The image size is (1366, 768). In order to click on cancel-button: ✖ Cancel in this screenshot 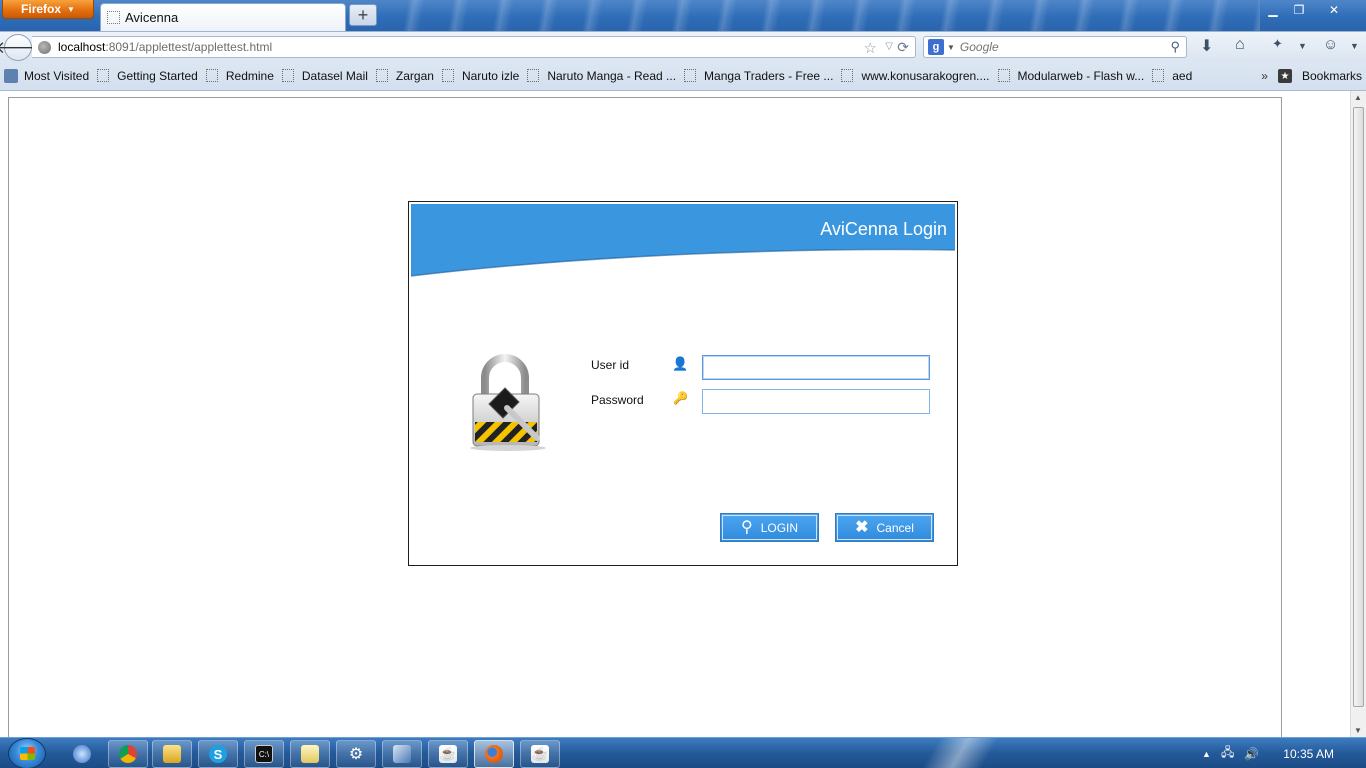, I will do `click(884, 527)`.